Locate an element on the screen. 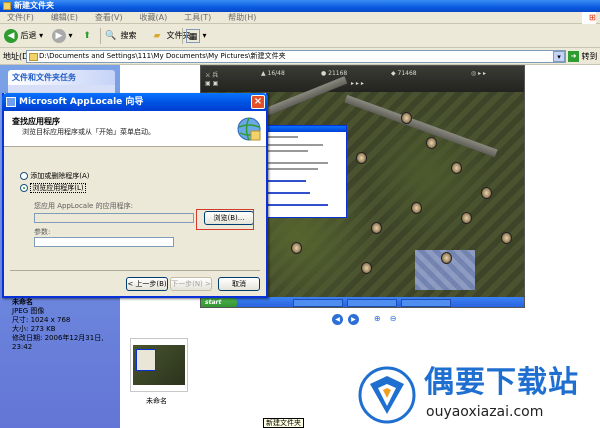  watermark-logo-icon is located at coordinates (387, 395).